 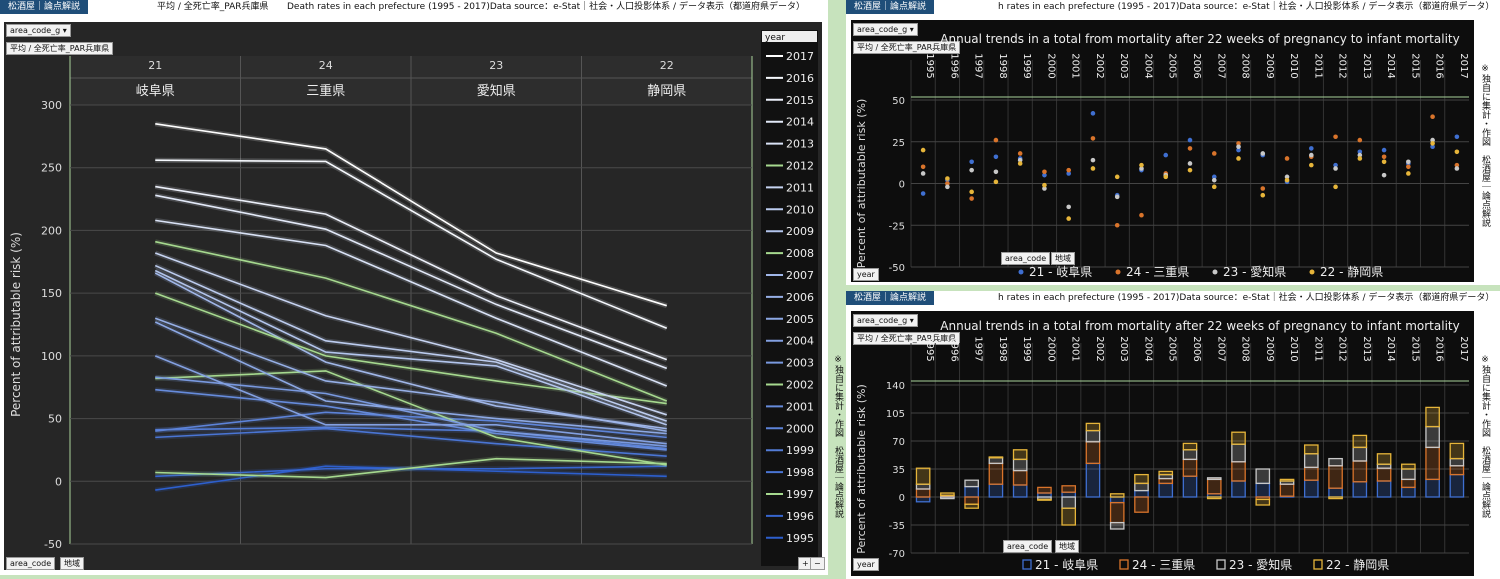 I want to click on zoom-out-button: −, so click(x=817, y=563).